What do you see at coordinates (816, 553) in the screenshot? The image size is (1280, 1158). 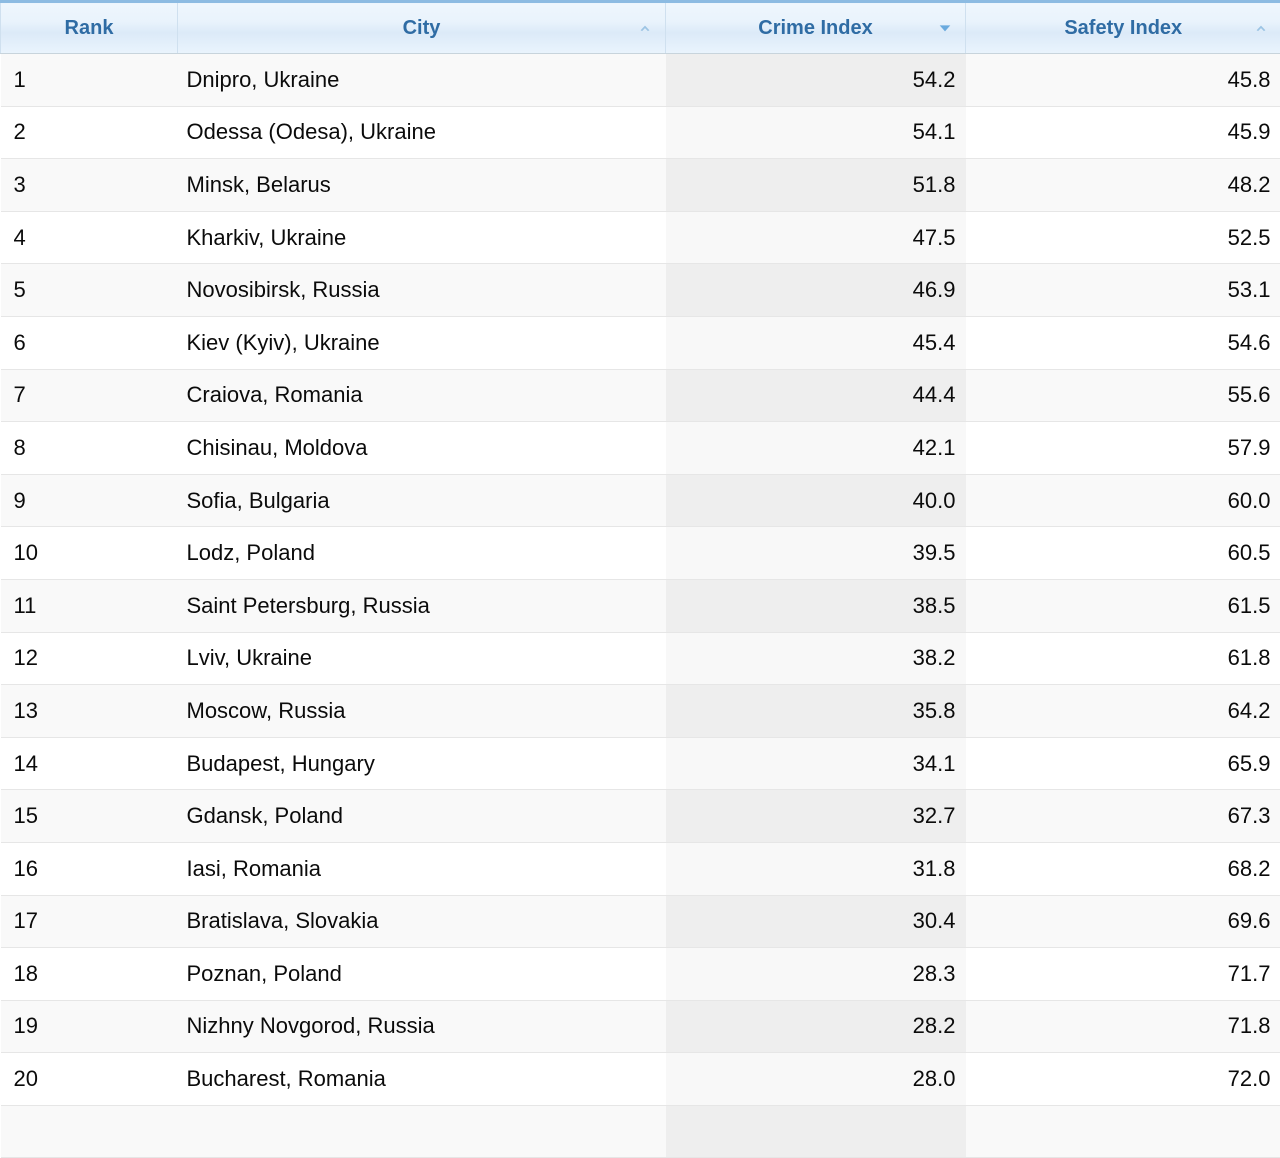 I see `cell-crime-index: 39.5` at bounding box center [816, 553].